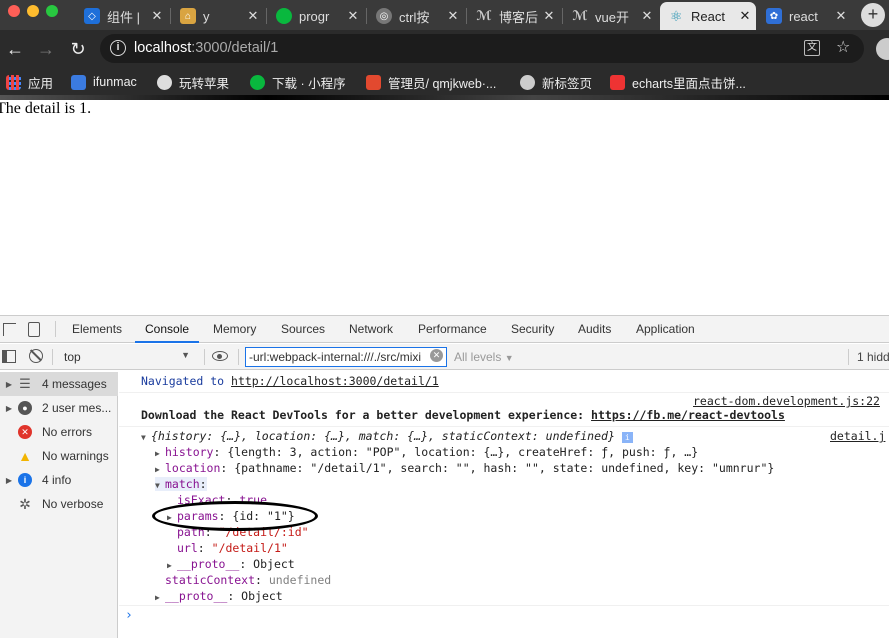  I want to click on tab-title: ctrl按, so click(414, 17).